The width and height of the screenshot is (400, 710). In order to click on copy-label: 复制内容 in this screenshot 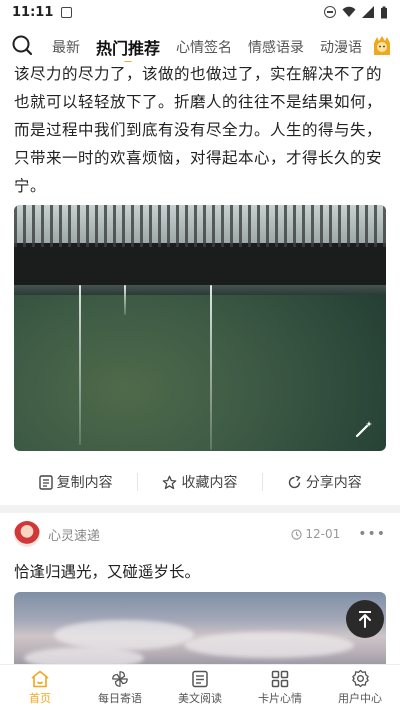, I will do `click(84, 483)`.